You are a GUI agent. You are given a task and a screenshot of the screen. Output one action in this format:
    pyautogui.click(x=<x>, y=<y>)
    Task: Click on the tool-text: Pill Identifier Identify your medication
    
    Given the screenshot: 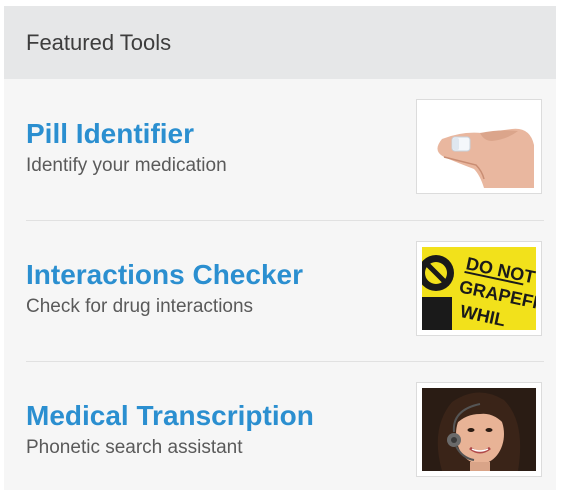 What is the action you would take?
    pyautogui.click(x=221, y=147)
    